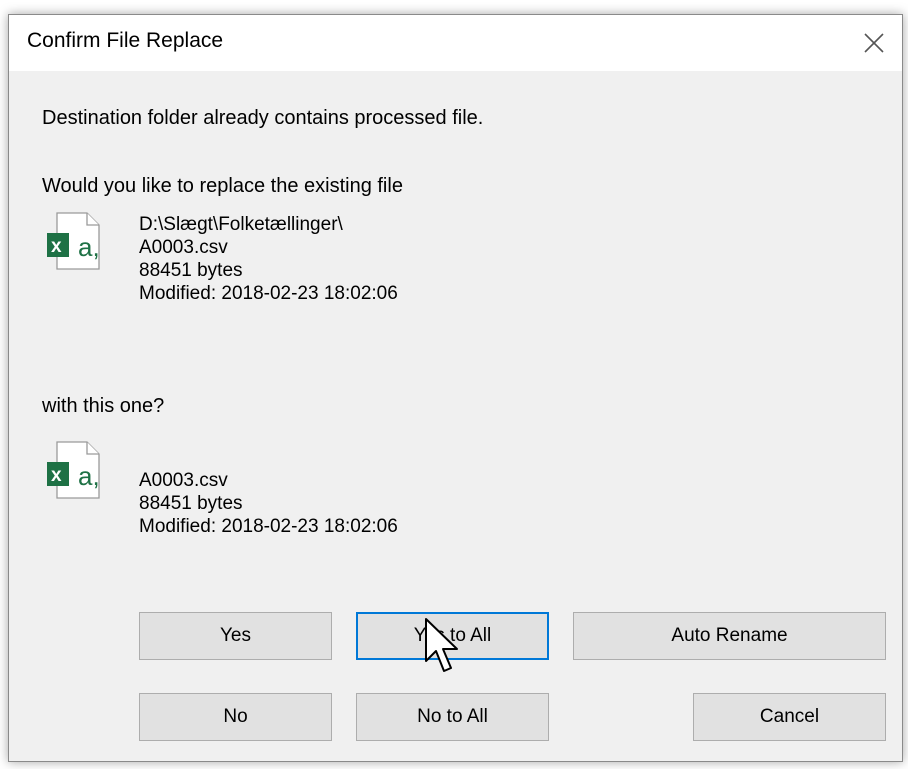 This screenshot has width=908, height=769. Describe the element at coordinates (183, 247) in the screenshot. I see `existing-file-name: A0003.csv` at that location.